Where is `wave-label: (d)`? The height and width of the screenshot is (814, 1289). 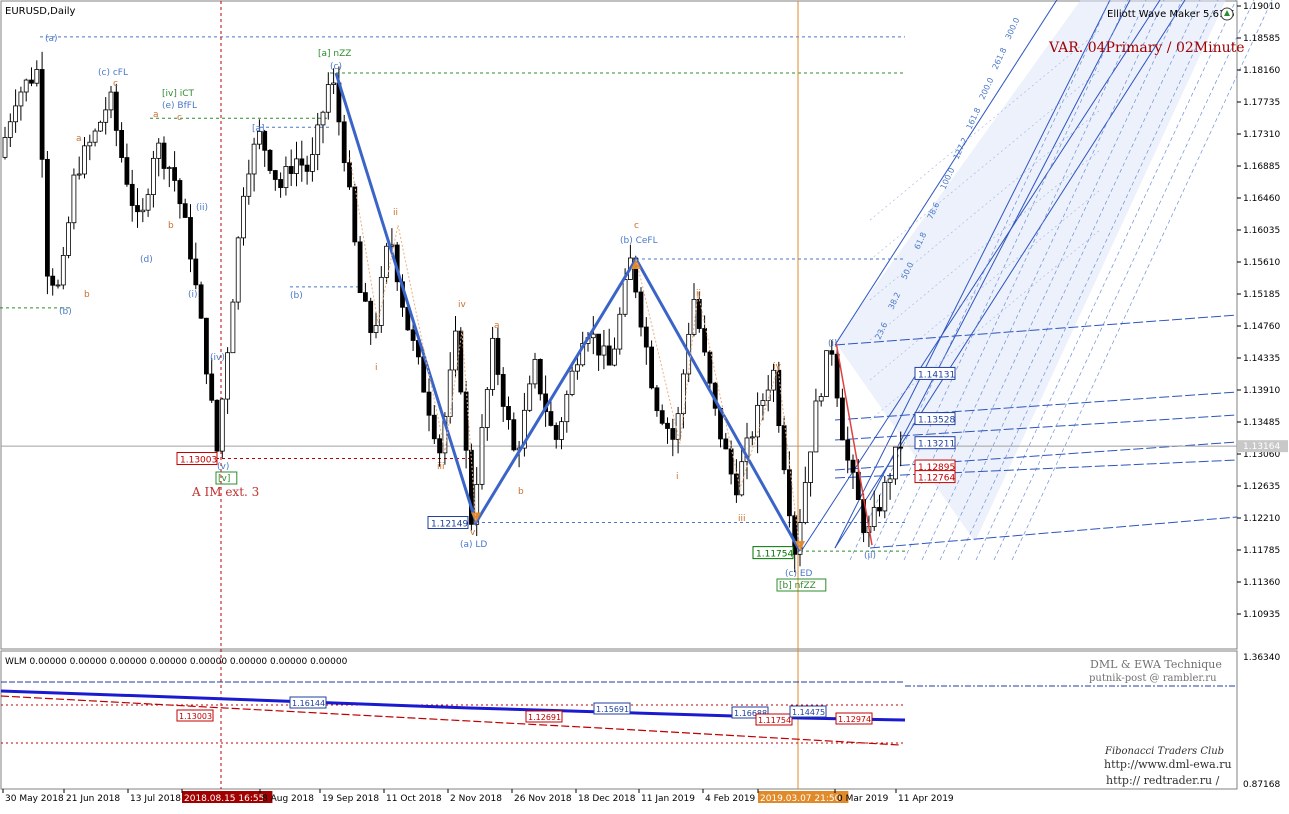
wave-label: (d) is located at coordinates (146, 260).